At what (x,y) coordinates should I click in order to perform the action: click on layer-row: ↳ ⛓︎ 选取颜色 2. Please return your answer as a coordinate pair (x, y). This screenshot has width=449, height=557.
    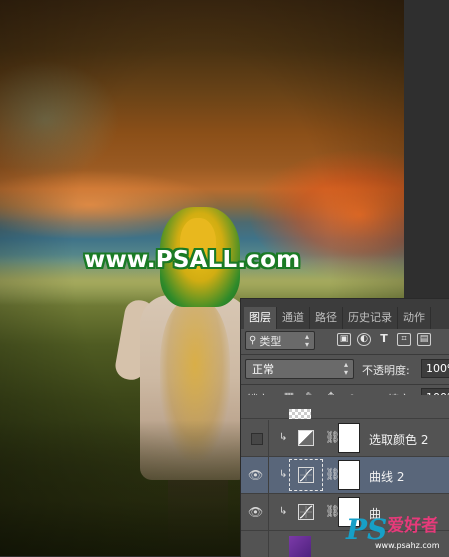
    Looking at the image, I should click on (345, 438).